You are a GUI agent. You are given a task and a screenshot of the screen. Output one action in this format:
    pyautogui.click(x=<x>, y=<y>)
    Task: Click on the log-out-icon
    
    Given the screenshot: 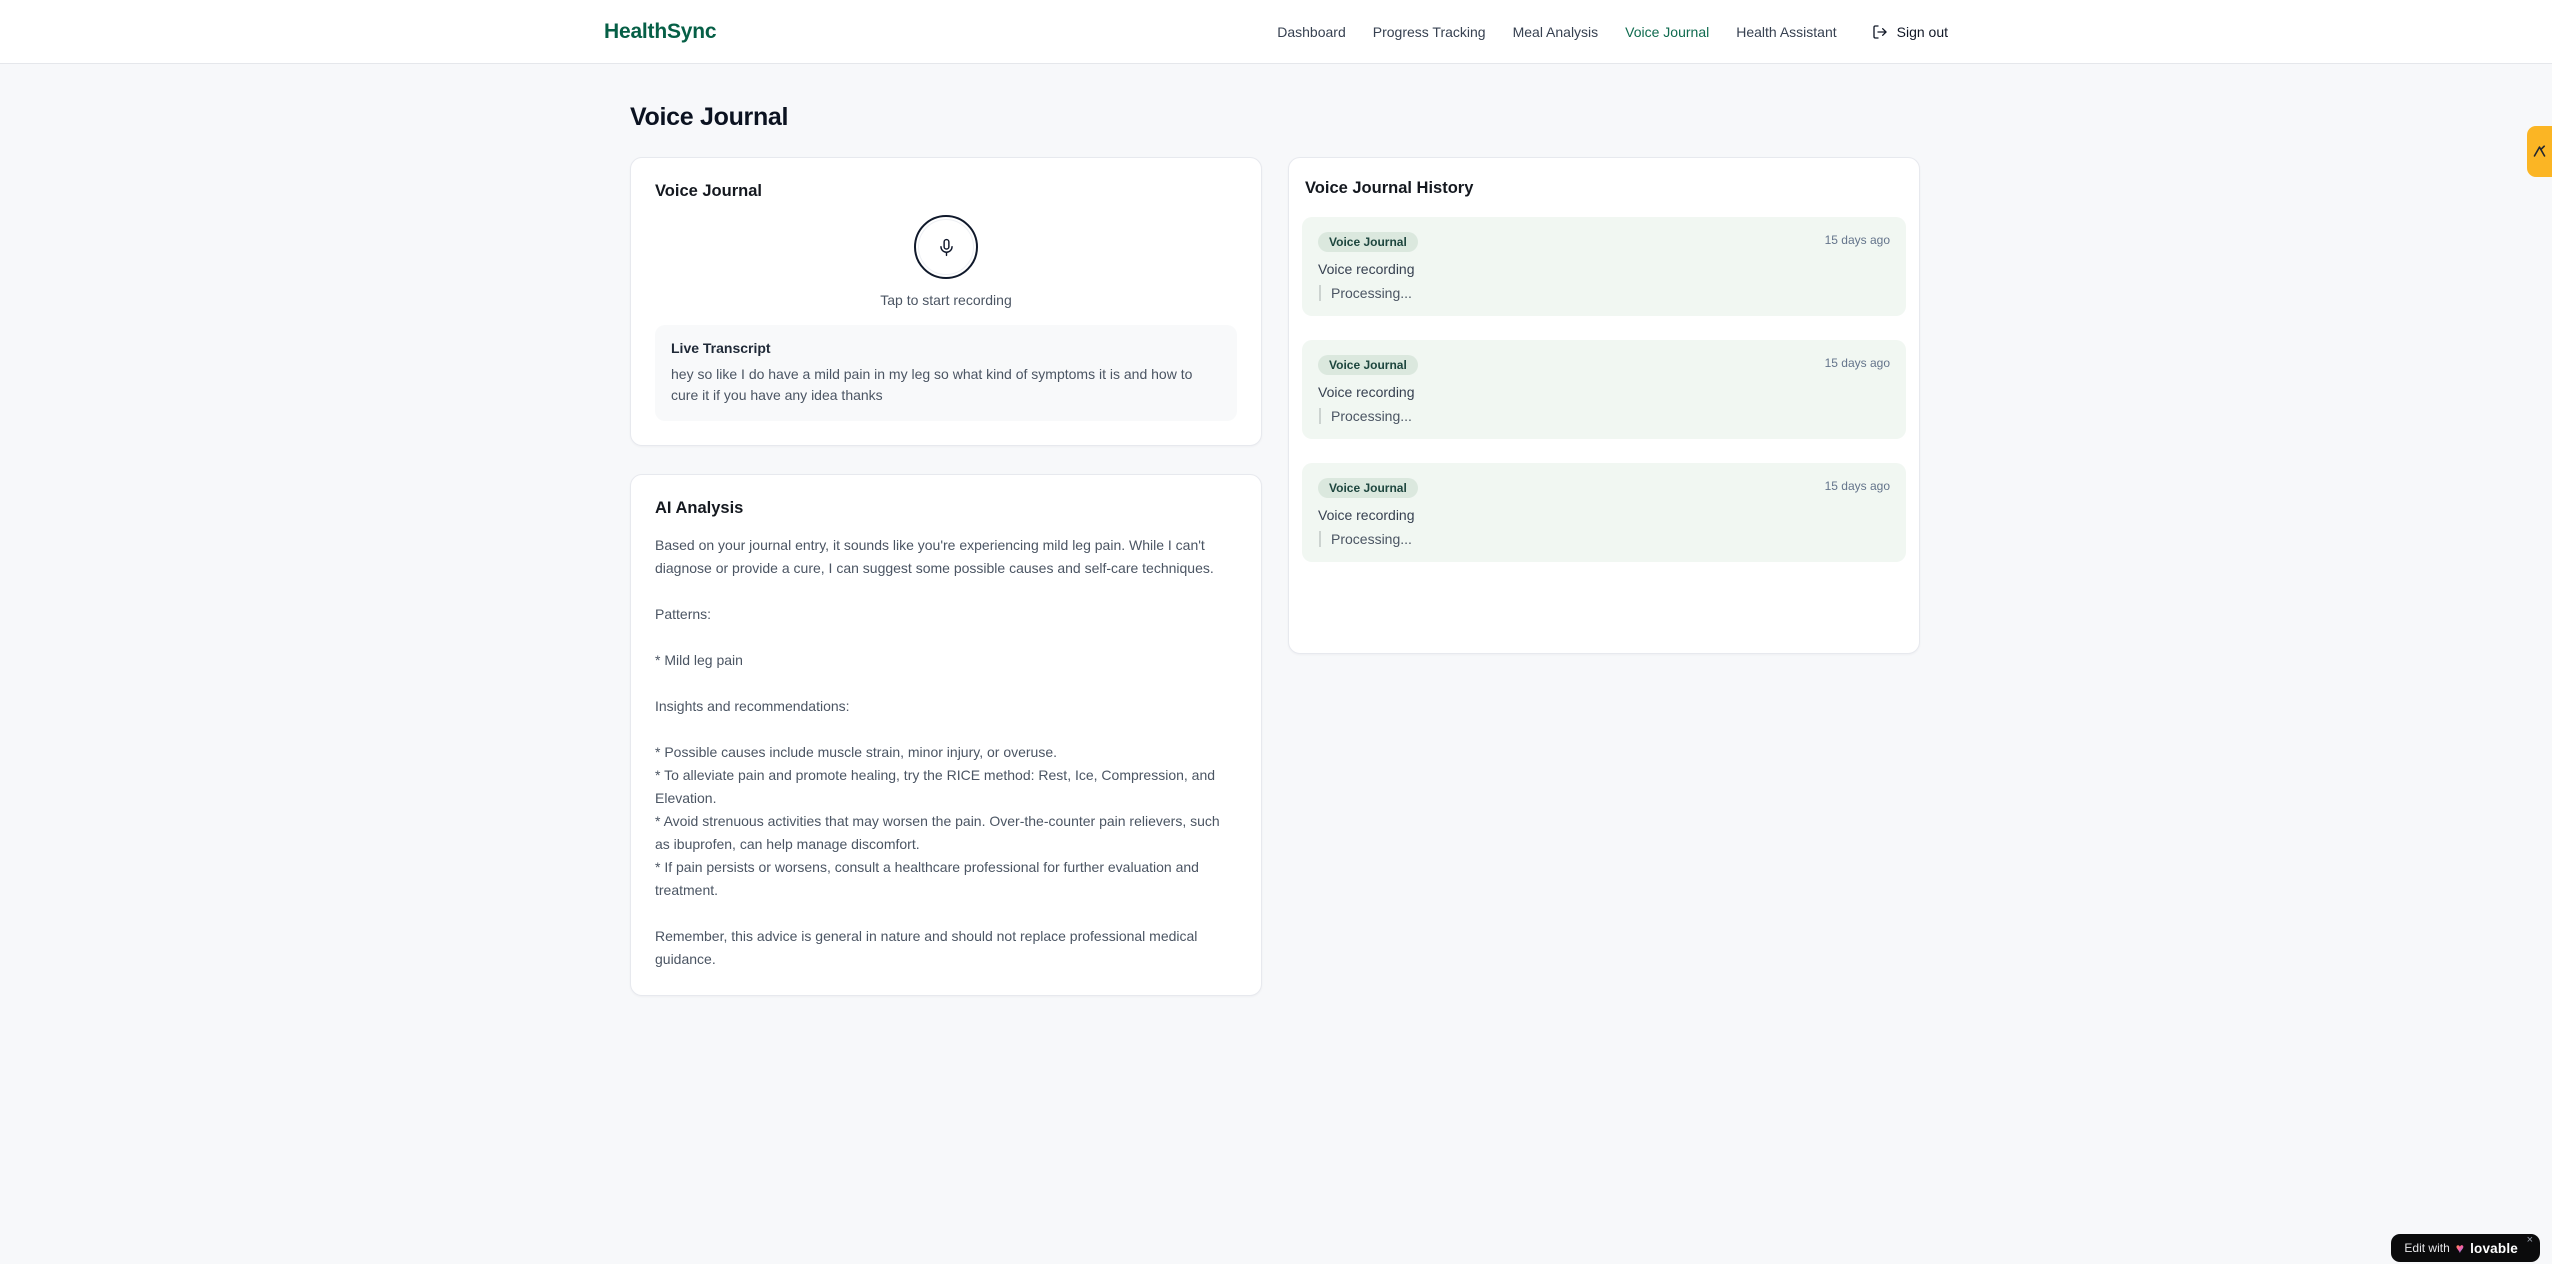 What is the action you would take?
    pyautogui.click(x=1880, y=32)
    